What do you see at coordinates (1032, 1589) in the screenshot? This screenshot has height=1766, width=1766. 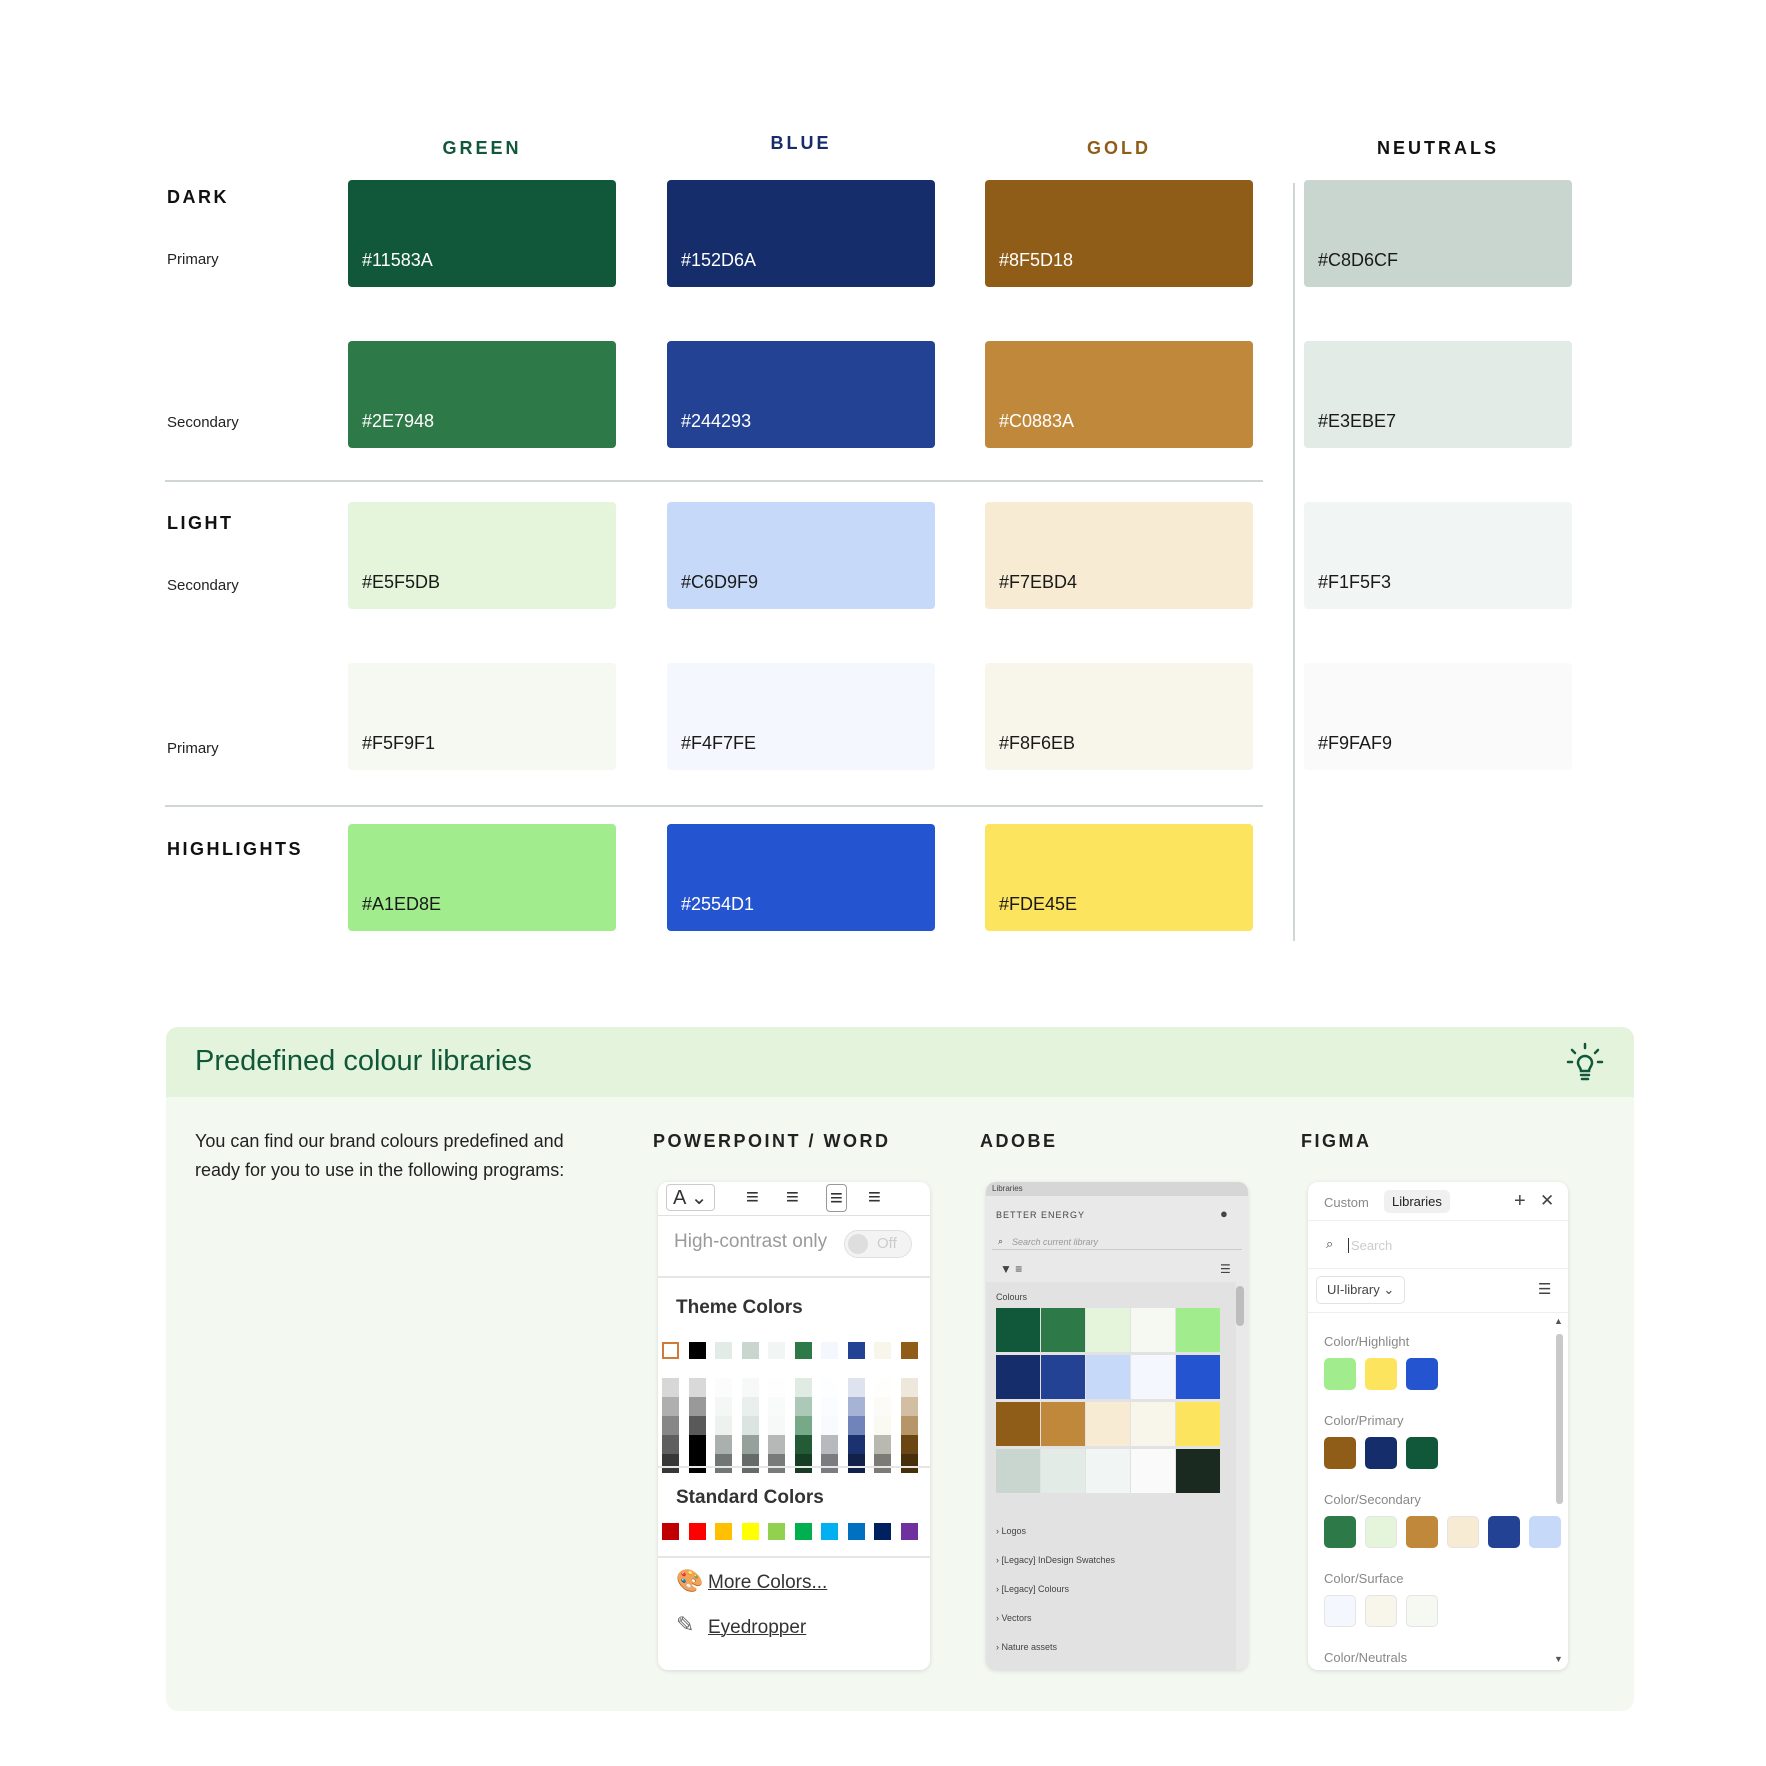 I see `adobe-group-item: › [Legacy] Colours` at bounding box center [1032, 1589].